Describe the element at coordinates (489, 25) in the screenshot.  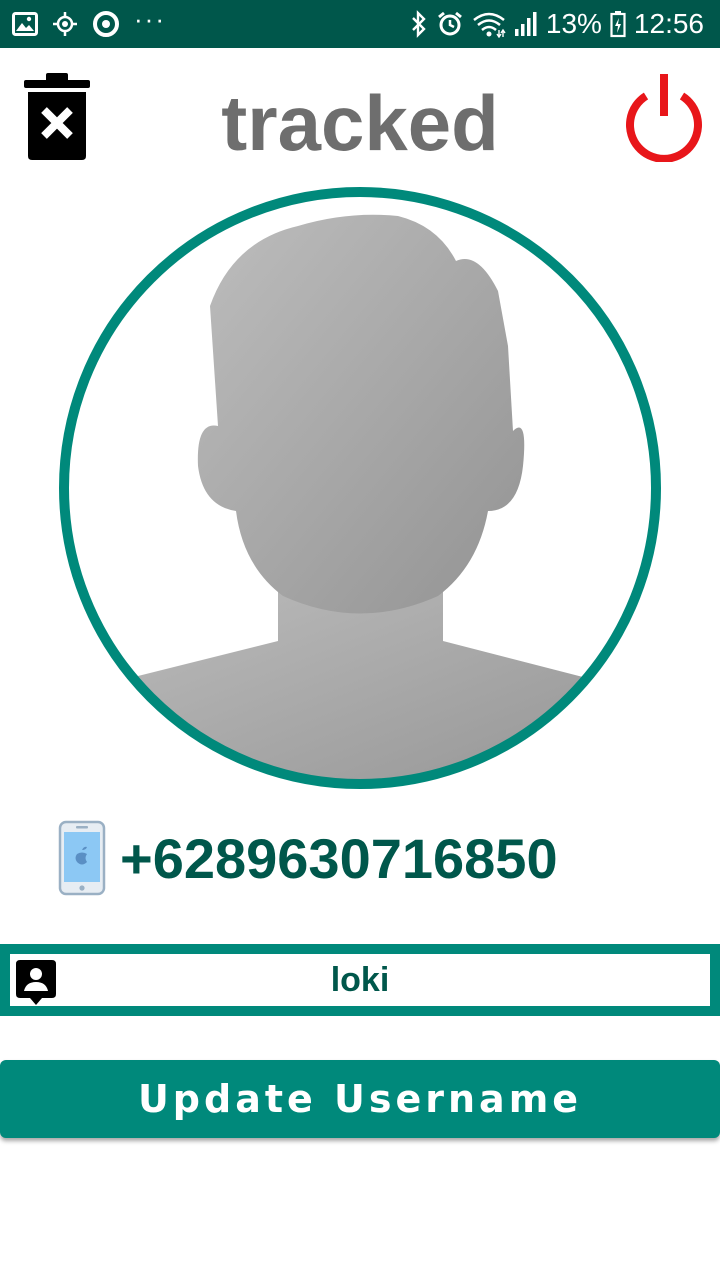
I see `wifi-icon` at that location.